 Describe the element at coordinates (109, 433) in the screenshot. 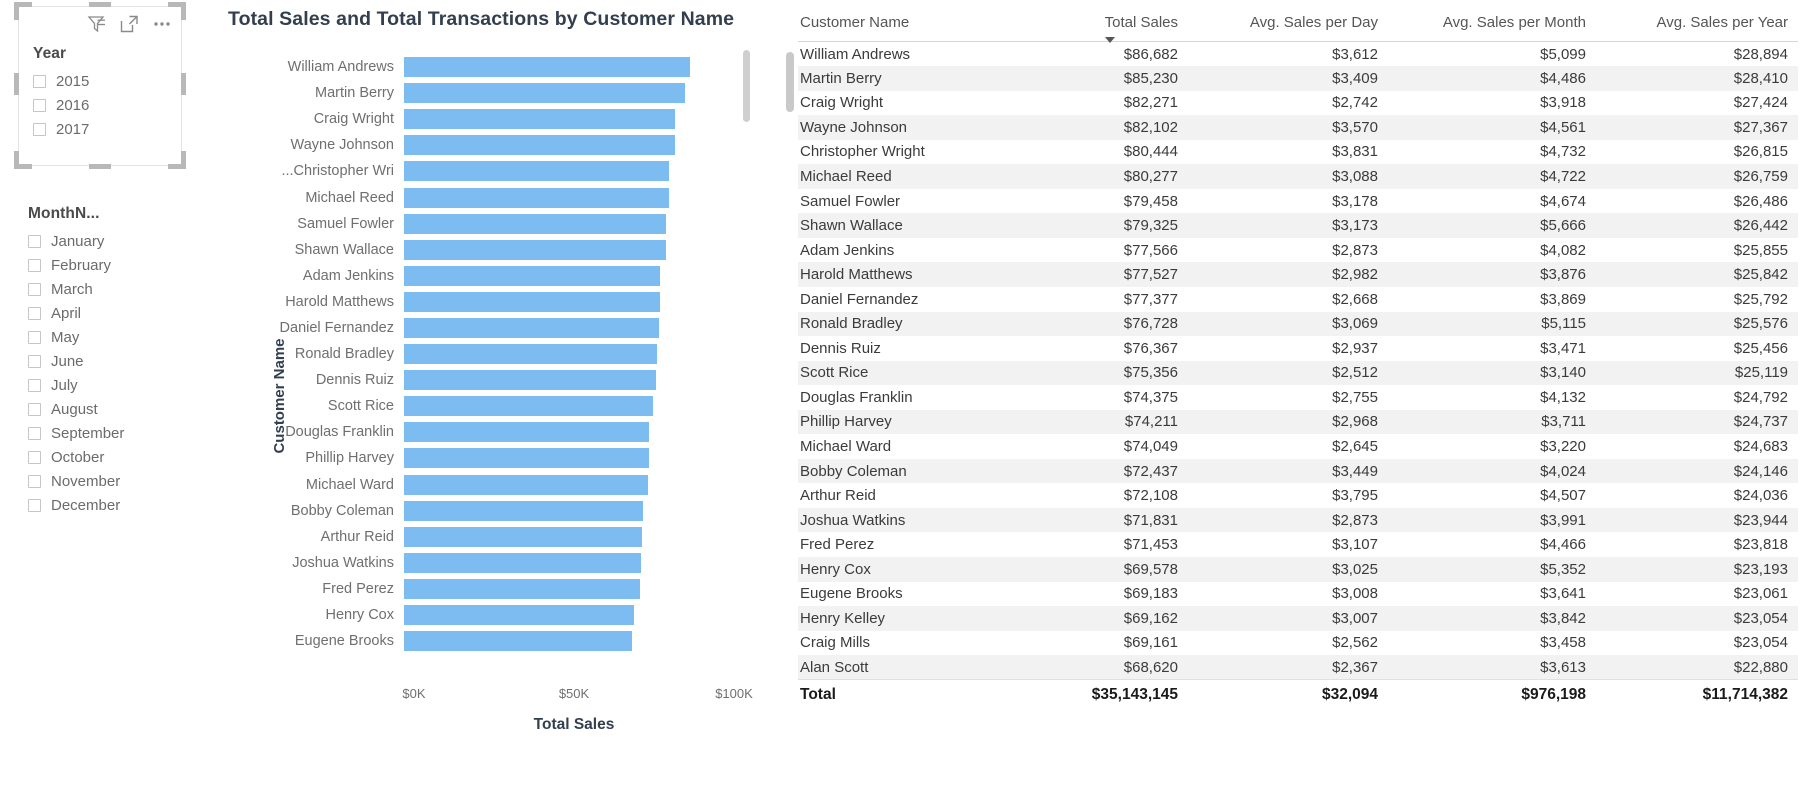

I see `slicer-item-september: September` at that location.